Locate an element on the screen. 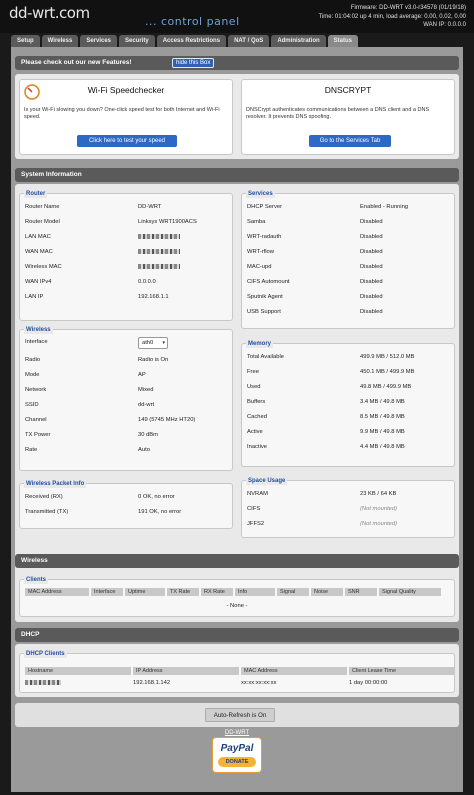  packet-label: Transmitted (TX) is located at coordinates (47, 512).